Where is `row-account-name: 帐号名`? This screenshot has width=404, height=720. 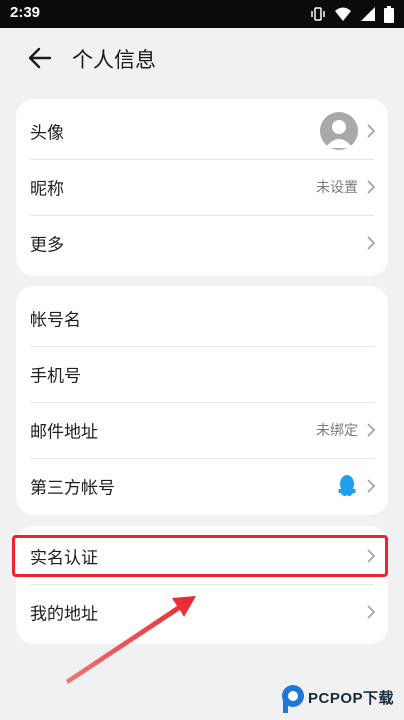 row-account-name: 帐号名 is located at coordinates (202, 318).